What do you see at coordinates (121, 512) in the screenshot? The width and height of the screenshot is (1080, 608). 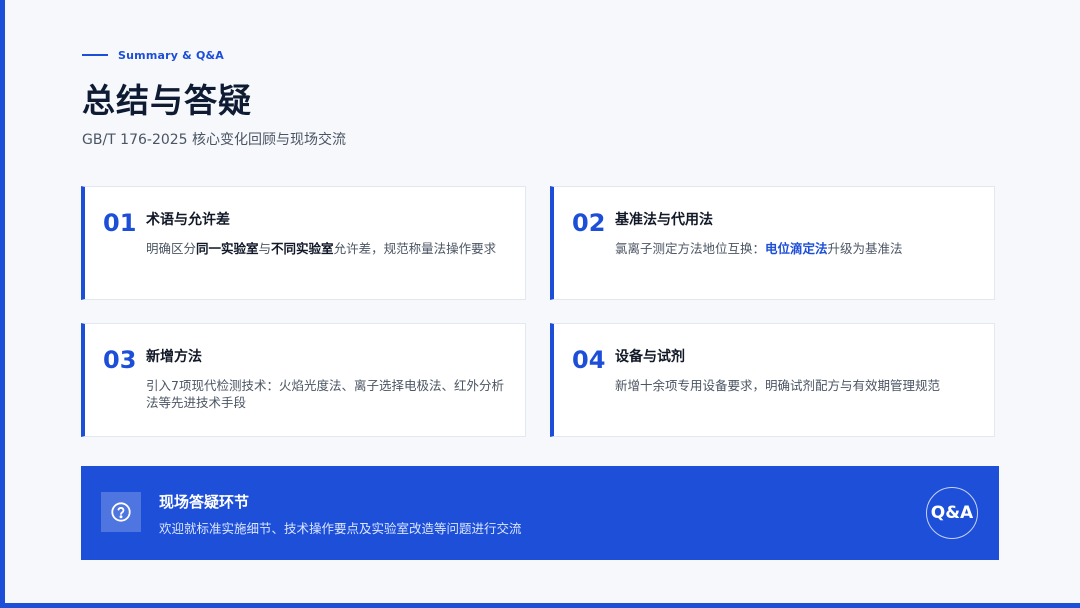 I see `question-circle-icon` at bounding box center [121, 512].